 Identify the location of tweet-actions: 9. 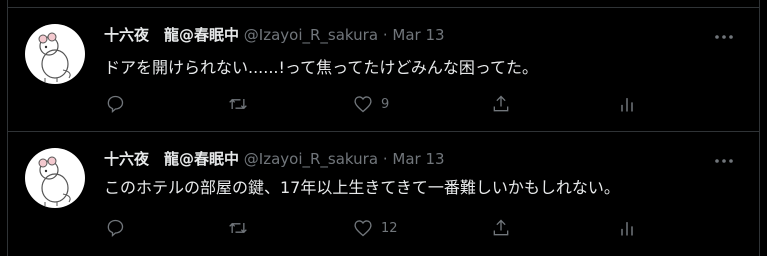
(377, 104).